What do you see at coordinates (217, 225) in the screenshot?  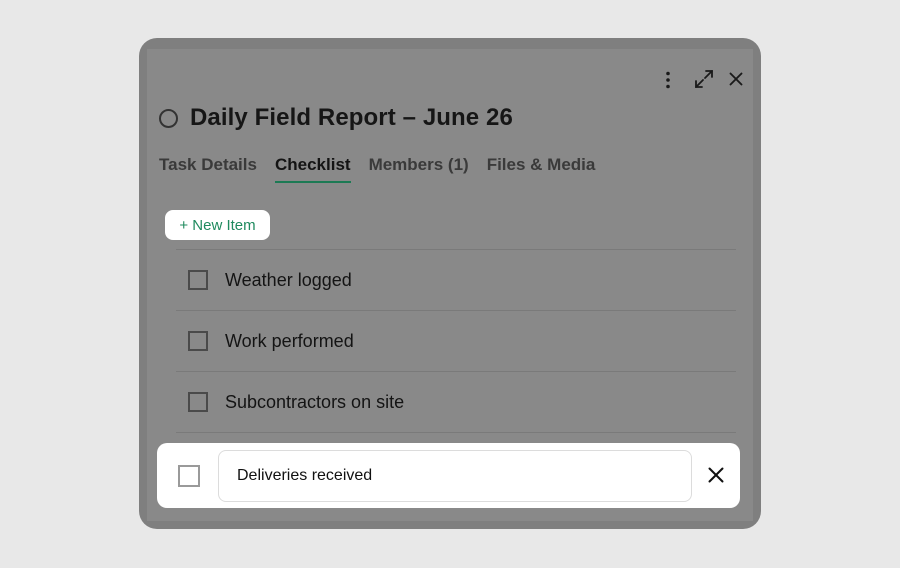 I see `new-item-button: + New Item` at bounding box center [217, 225].